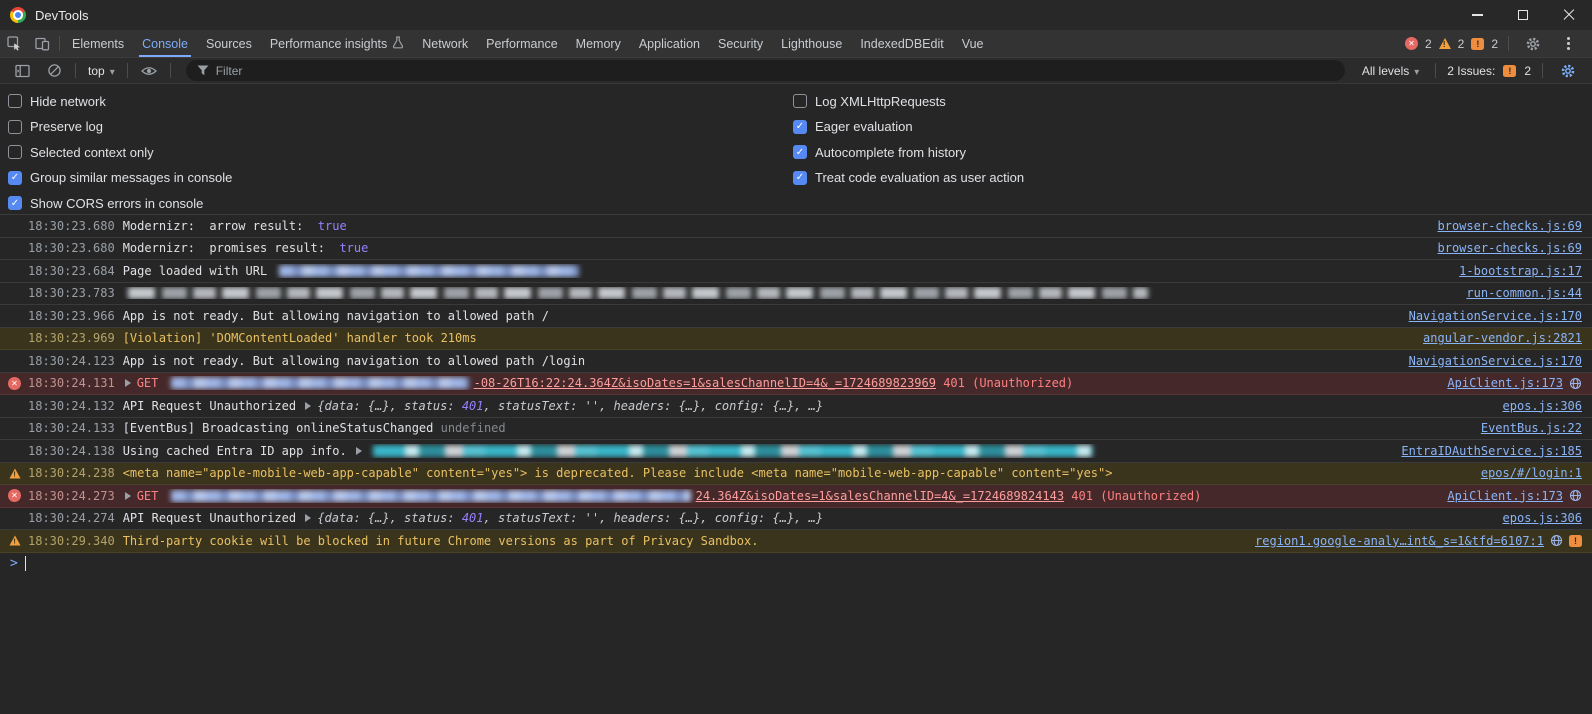 The width and height of the screenshot is (1592, 714). What do you see at coordinates (1428, 44) in the screenshot?
I see `error-count: 2` at bounding box center [1428, 44].